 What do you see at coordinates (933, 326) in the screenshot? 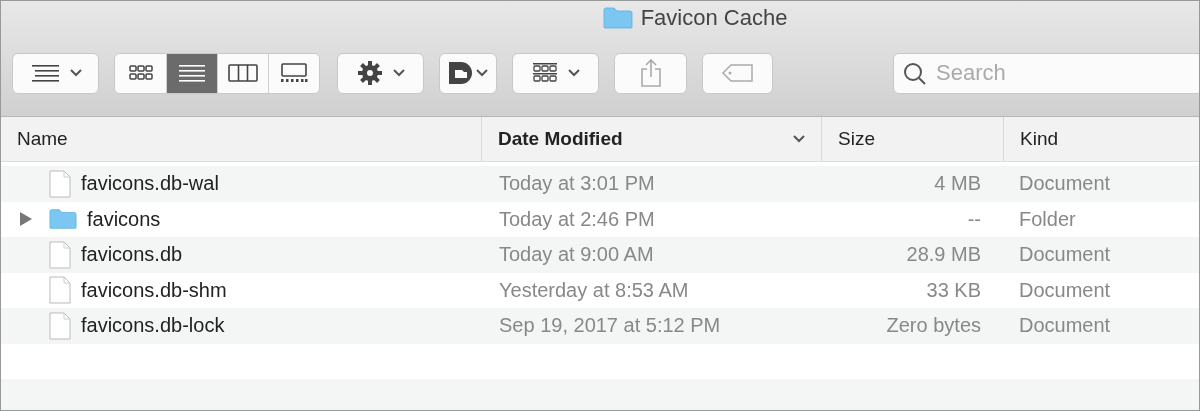
I see `size-cell-text: Zero bytes` at bounding box center [933, 326].